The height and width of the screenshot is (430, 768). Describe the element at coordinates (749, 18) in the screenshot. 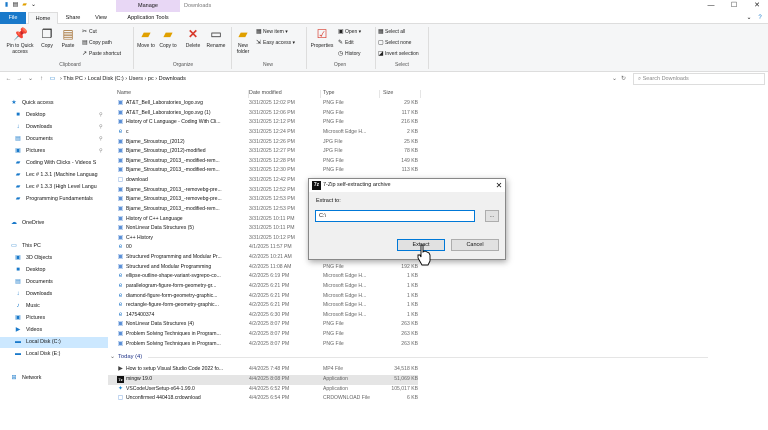

I see `collapse-ribbon-icon: ⌄` at that location.